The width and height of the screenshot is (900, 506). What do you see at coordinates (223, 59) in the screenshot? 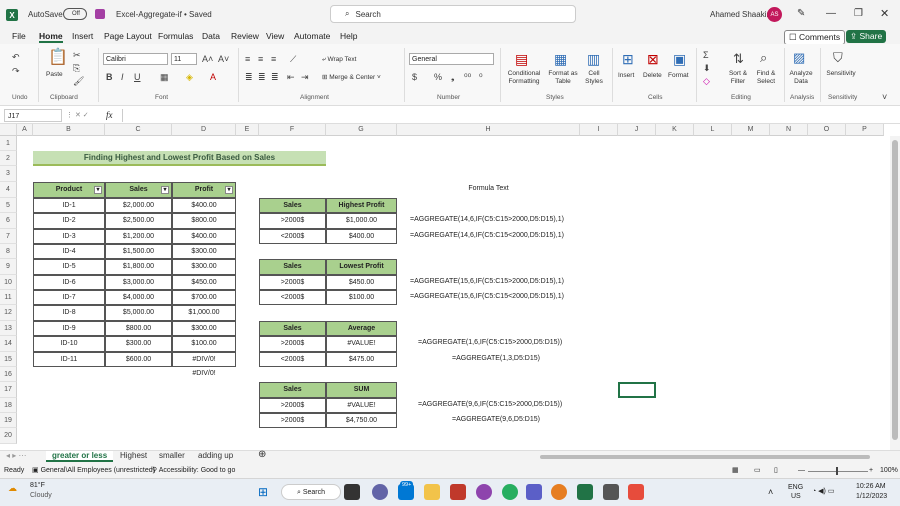
I see `decrease-font-icon: A˅` at bounding box center [223, 59].